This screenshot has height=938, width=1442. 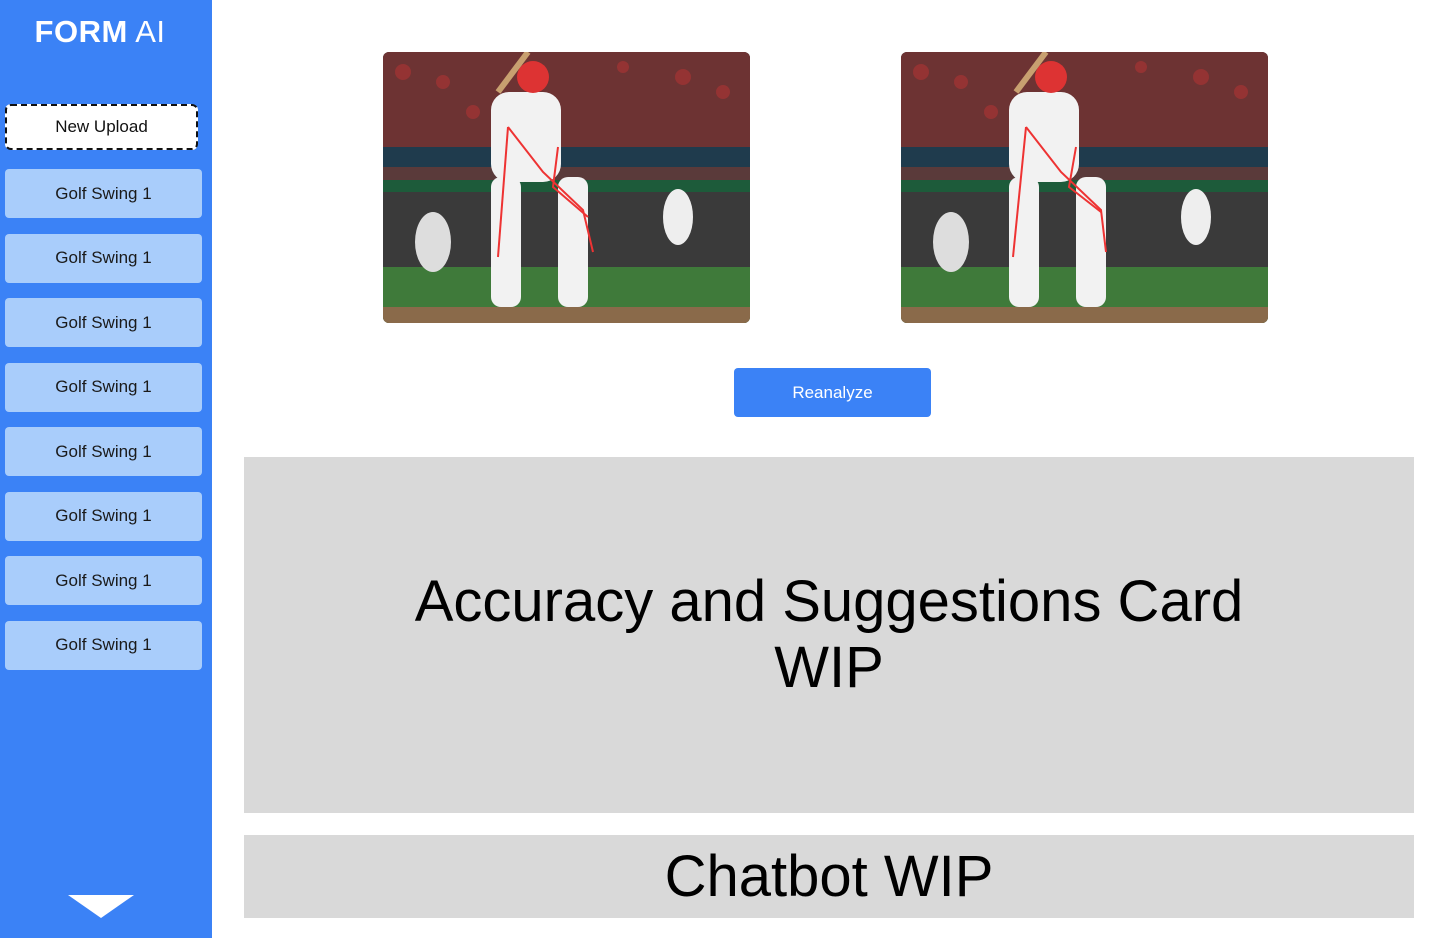 I want to click on chevron-down-icon, so click(x=101, y=906).